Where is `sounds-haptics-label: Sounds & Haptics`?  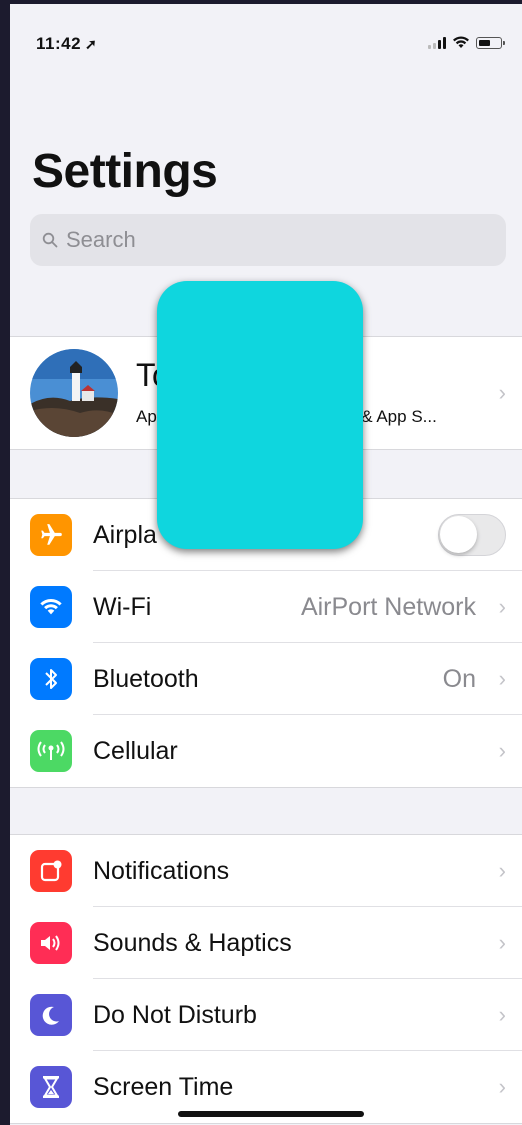
sounds-haptics-label: Sounds & Haptics is located at coordinates (192, 942).